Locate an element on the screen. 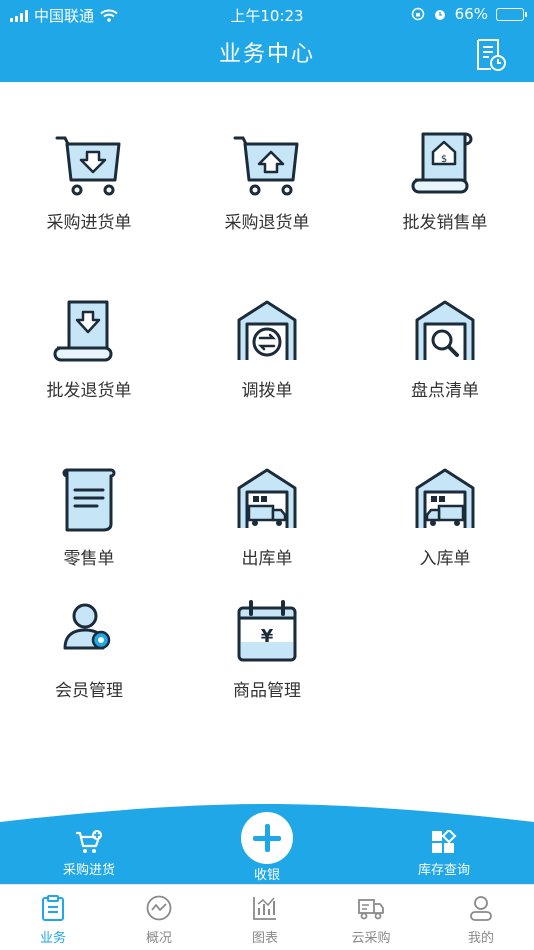 The height and width of the screenshot is (950, 534). battery-icon is located at coordinates (511, 14).